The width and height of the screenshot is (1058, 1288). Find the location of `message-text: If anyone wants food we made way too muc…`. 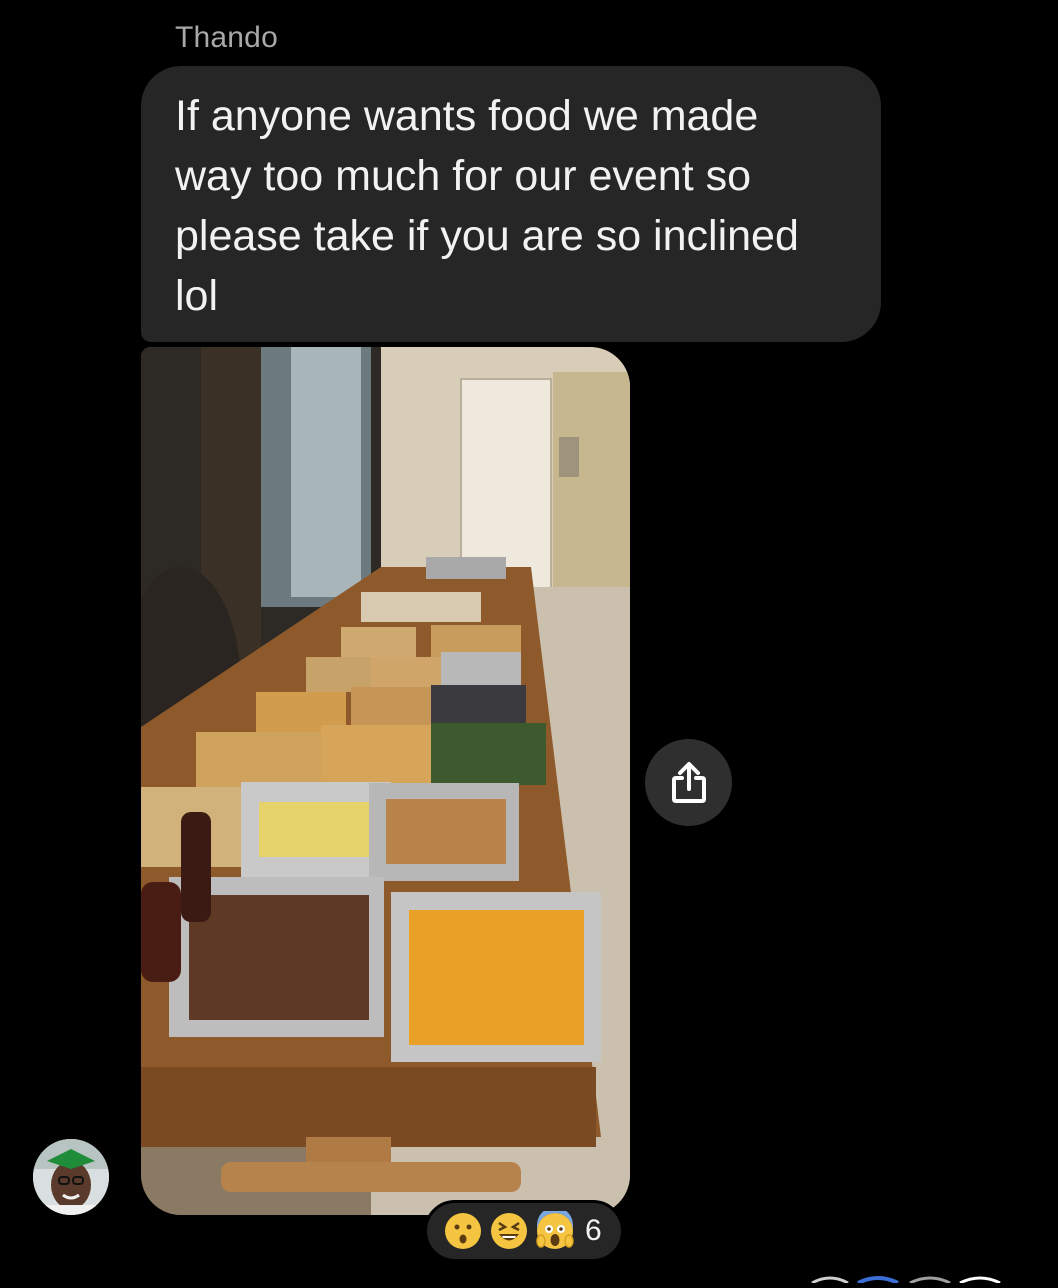

message-text: If anyone wants food we made way too muc… is located at coordinates (487, 206).